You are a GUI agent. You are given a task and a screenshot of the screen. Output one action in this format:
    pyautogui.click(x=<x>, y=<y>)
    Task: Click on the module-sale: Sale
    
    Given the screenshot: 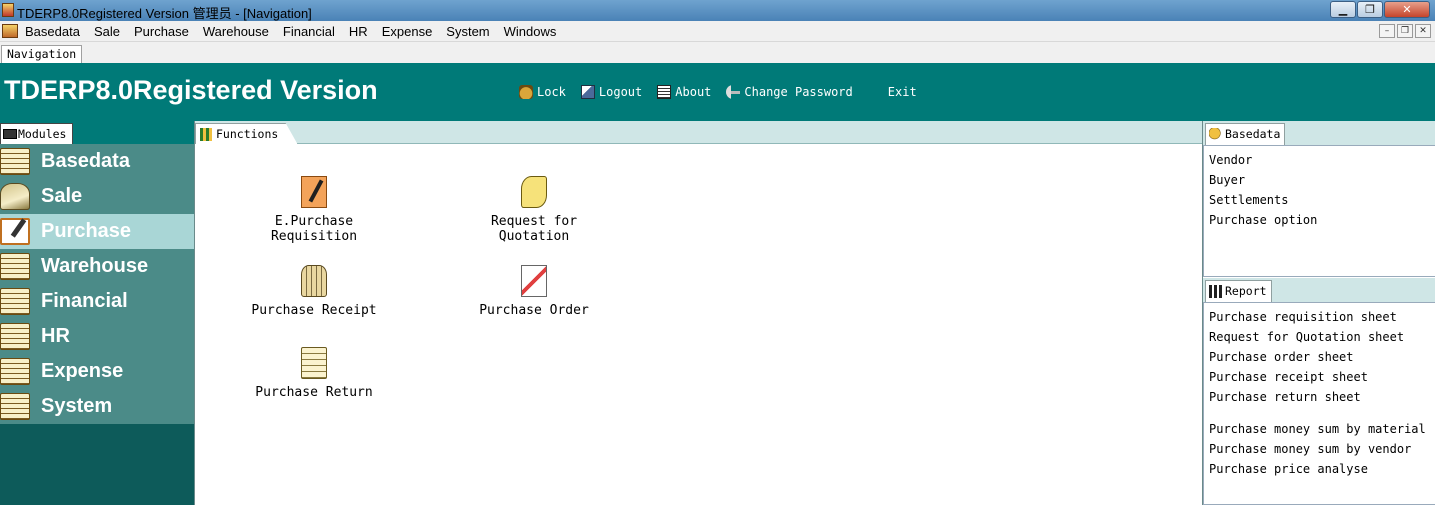 What is the action you would take?
    pyautogui.click(x=97, y=196)
    